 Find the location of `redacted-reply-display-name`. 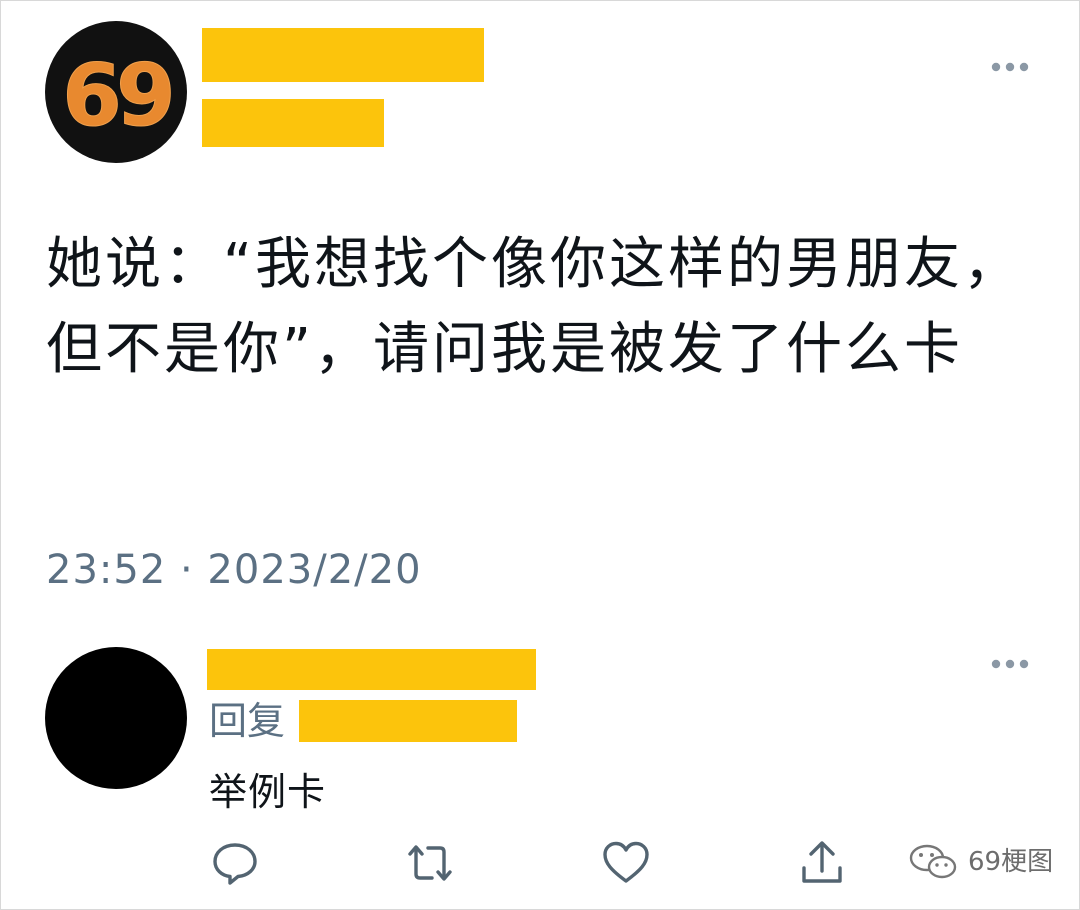

redacted-reply-display-name is located at coordinates (371, 669).